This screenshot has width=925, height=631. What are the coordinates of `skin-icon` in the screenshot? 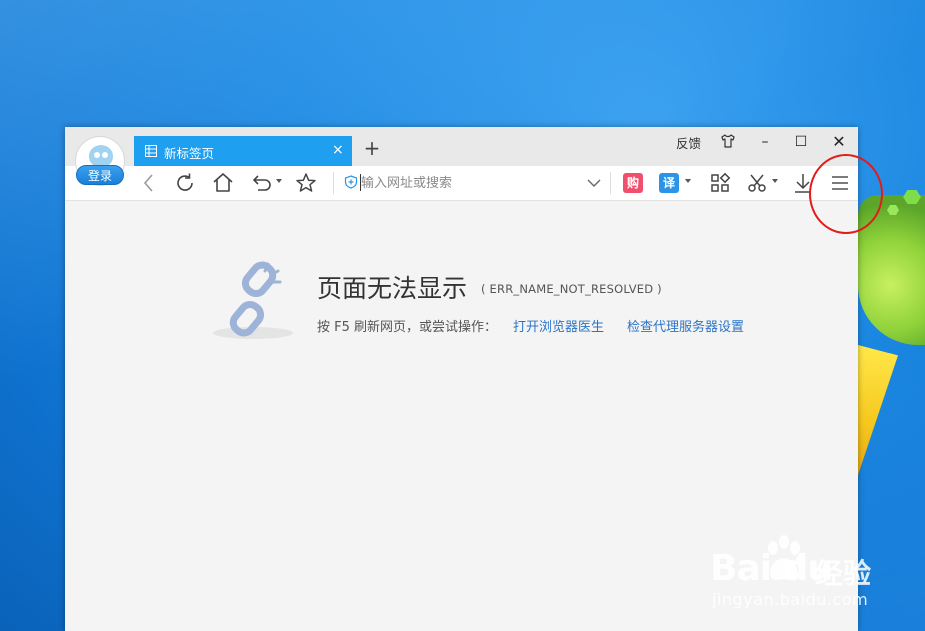 It's located at (728, 141).